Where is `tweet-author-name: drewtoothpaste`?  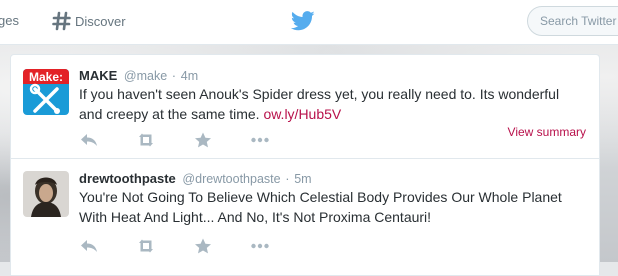 tweet-author-name: drewtoothpaste is located at coordinates (127, 178).